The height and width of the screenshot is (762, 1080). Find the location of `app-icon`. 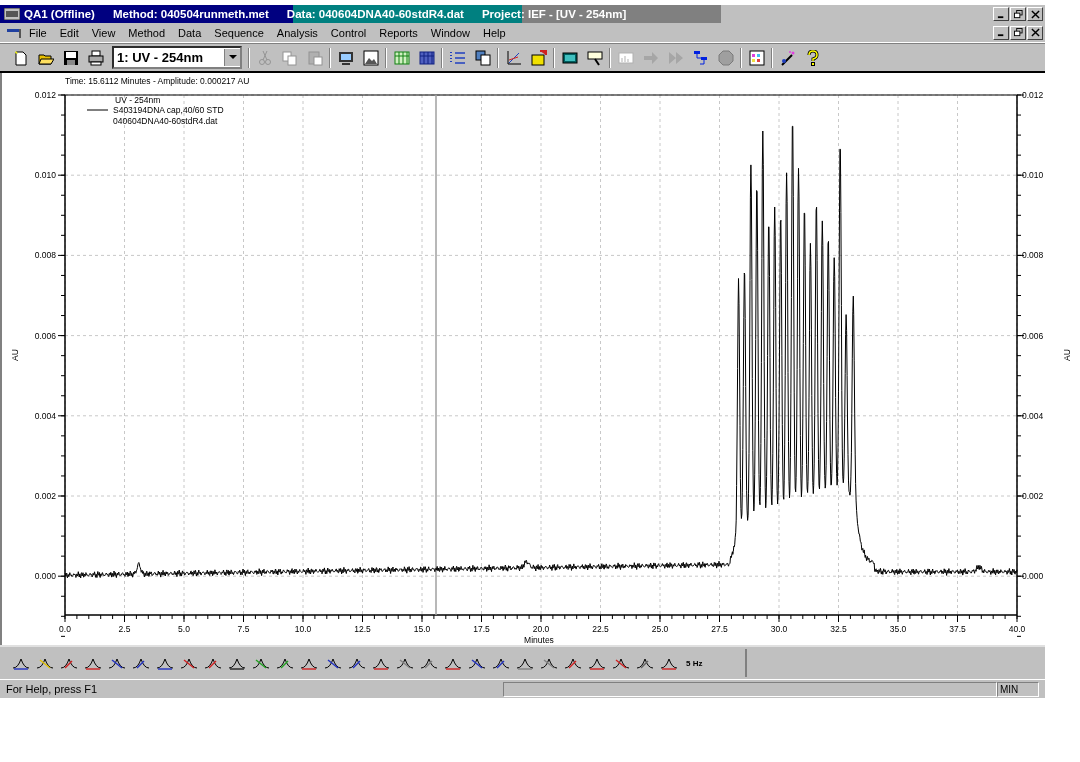

app-icon is located at coordinates (12, 14).